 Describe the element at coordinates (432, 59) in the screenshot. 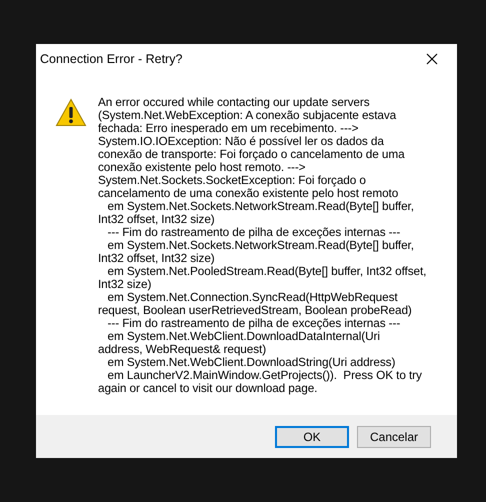

I see `close-icon` at that location.